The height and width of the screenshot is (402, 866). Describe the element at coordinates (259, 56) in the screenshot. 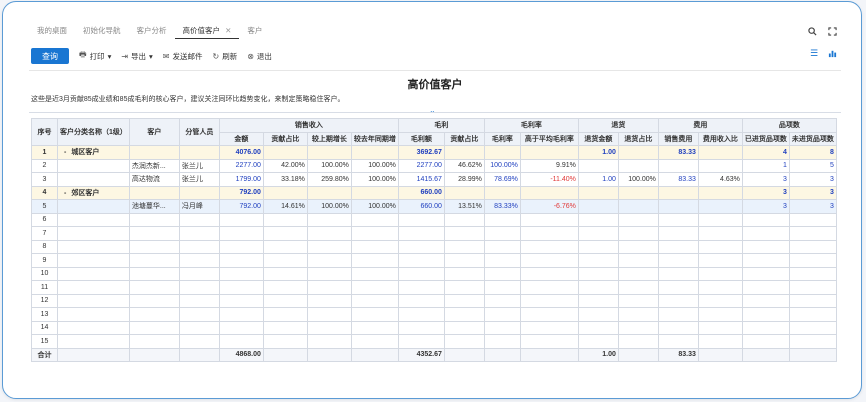

I see `exit-button: ⊗ 退出` at that location.